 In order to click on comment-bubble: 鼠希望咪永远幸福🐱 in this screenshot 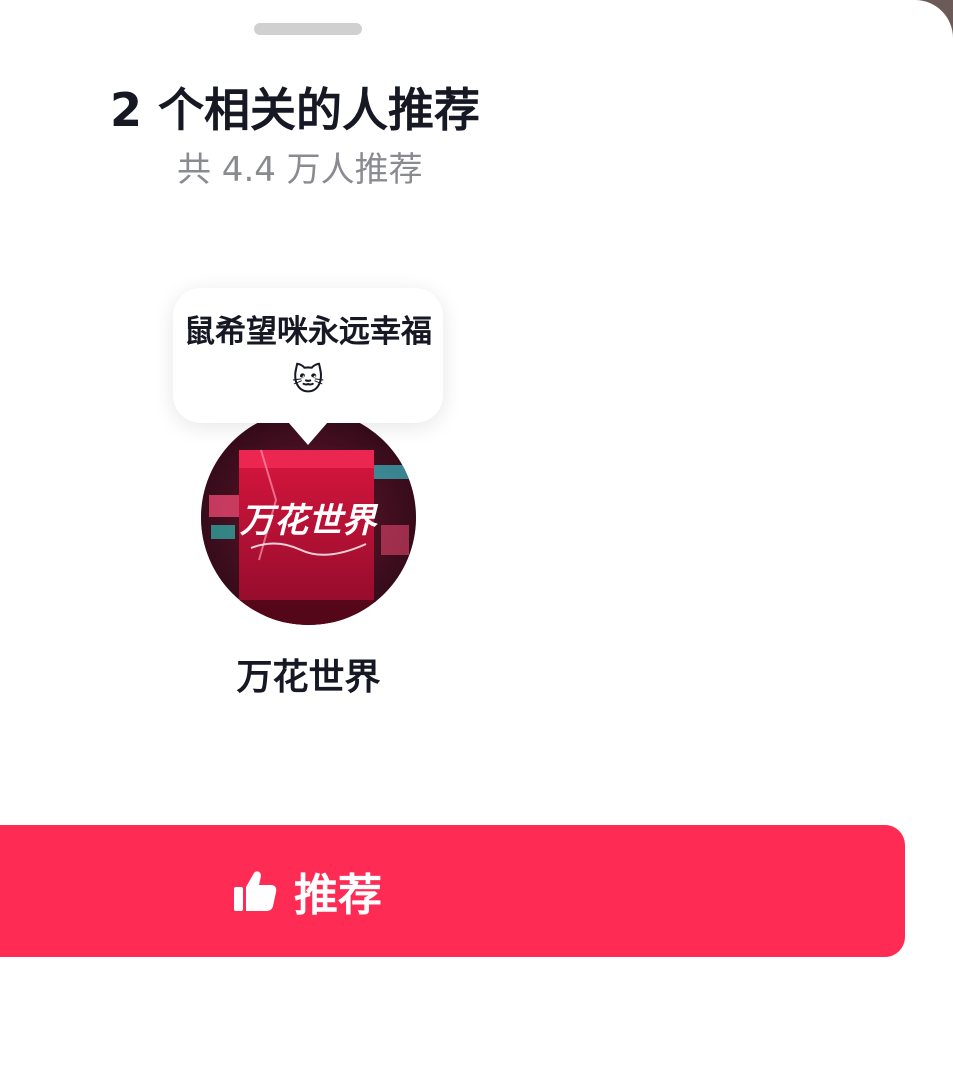, I will do `click(308, 355)`.